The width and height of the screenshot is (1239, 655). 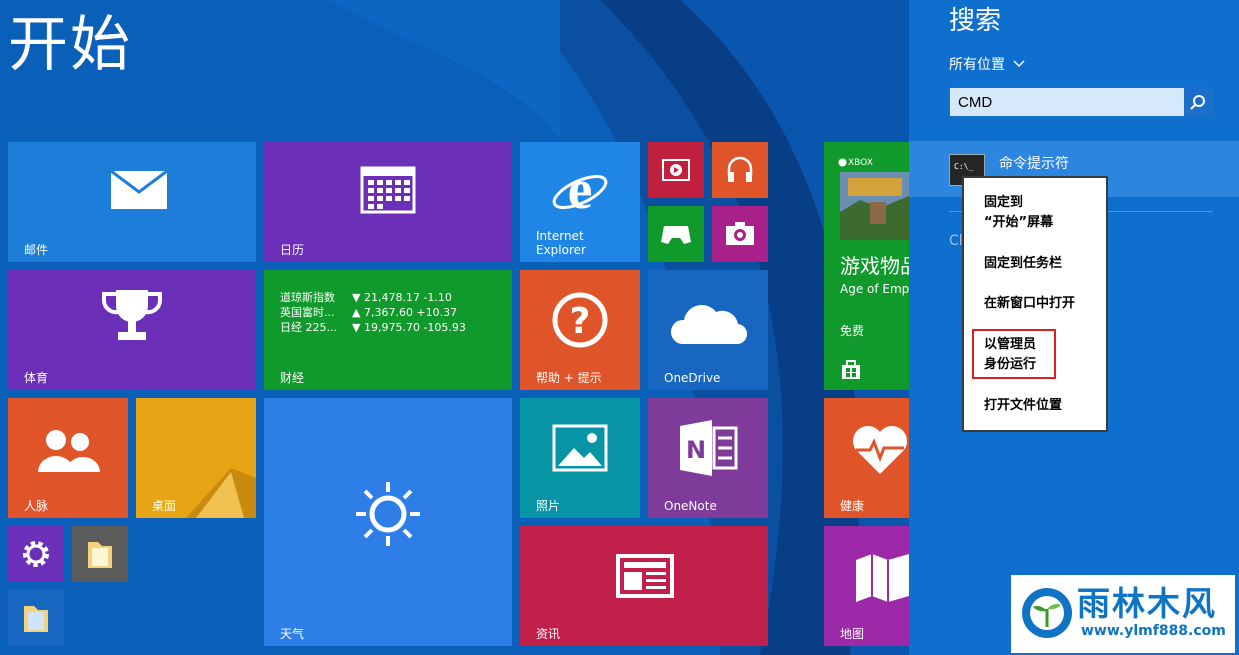 What do you see at coordinates (1047, 613) in the screenshot?
I see `logo-mark` at bounding box center [1047, 613].